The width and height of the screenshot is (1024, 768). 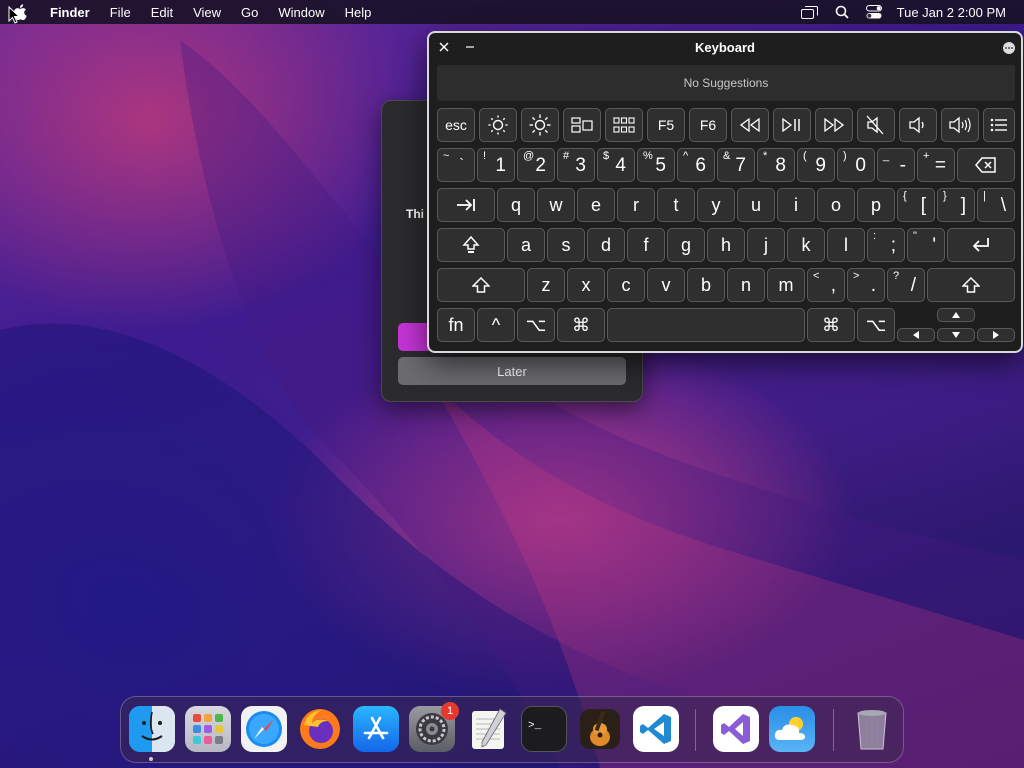 I want to click on key-brightness-up, so click(x=540, y=125).